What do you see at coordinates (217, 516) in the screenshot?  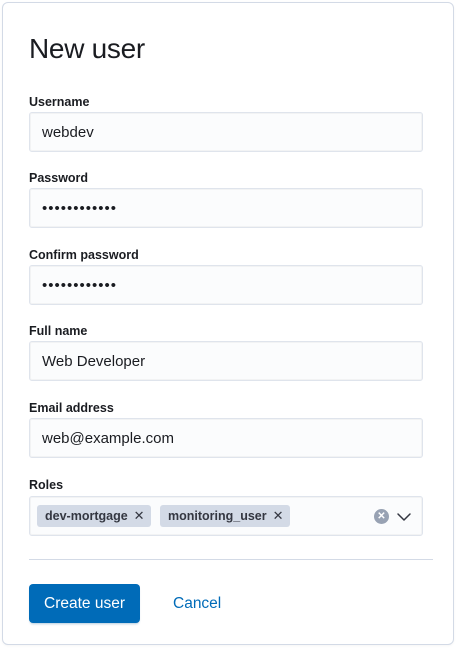 I see `role-chip-label: monitoring_user` at bounding box center [217, 516].